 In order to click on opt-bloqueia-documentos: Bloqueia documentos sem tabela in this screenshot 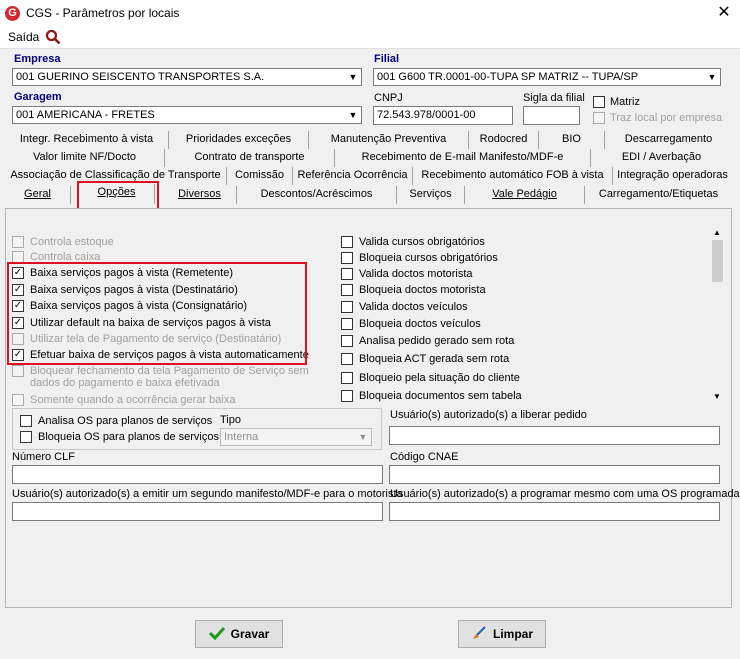, I will do `click(431, 396)`.